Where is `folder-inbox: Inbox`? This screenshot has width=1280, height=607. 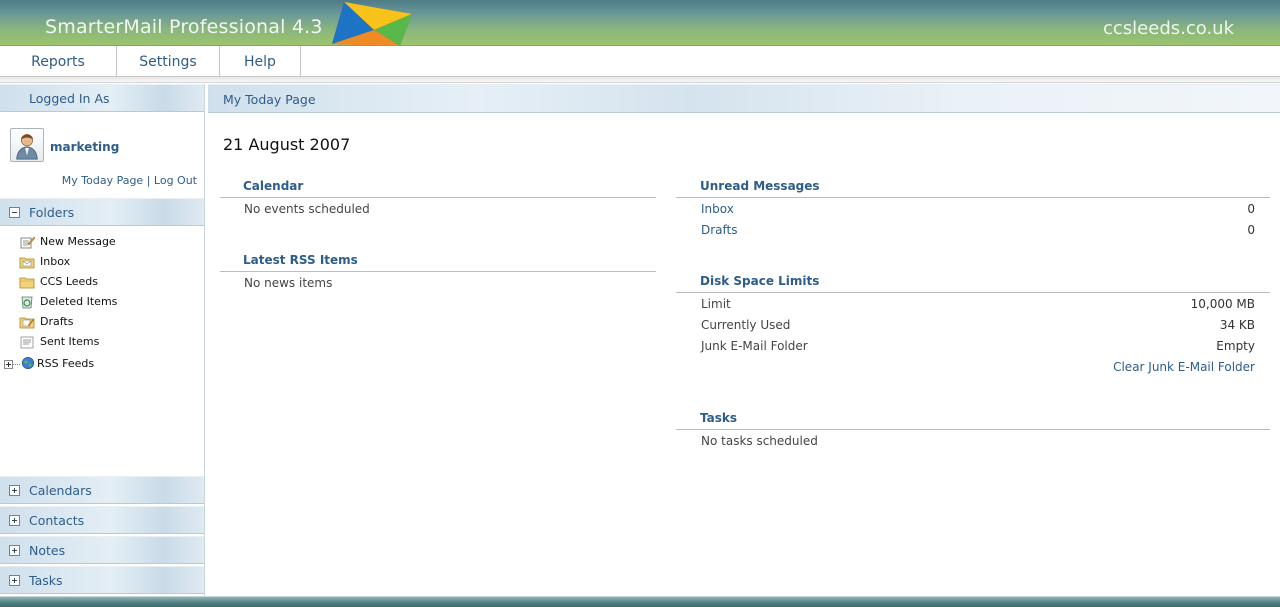 folder-inbox: Inbox is located at coordinates (102, 262).